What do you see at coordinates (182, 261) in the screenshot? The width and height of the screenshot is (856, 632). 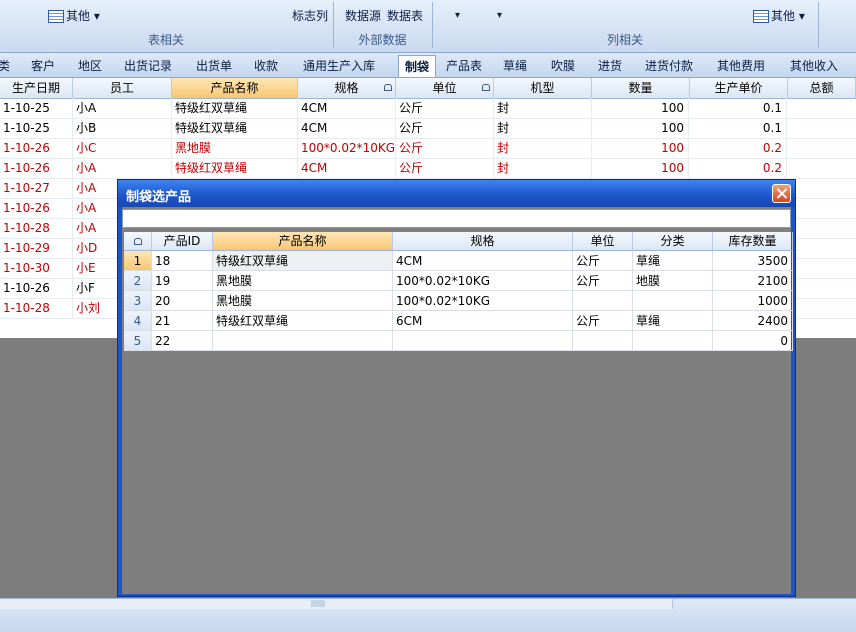 I see `cell-id: 18` at bounding box center [182, 261].